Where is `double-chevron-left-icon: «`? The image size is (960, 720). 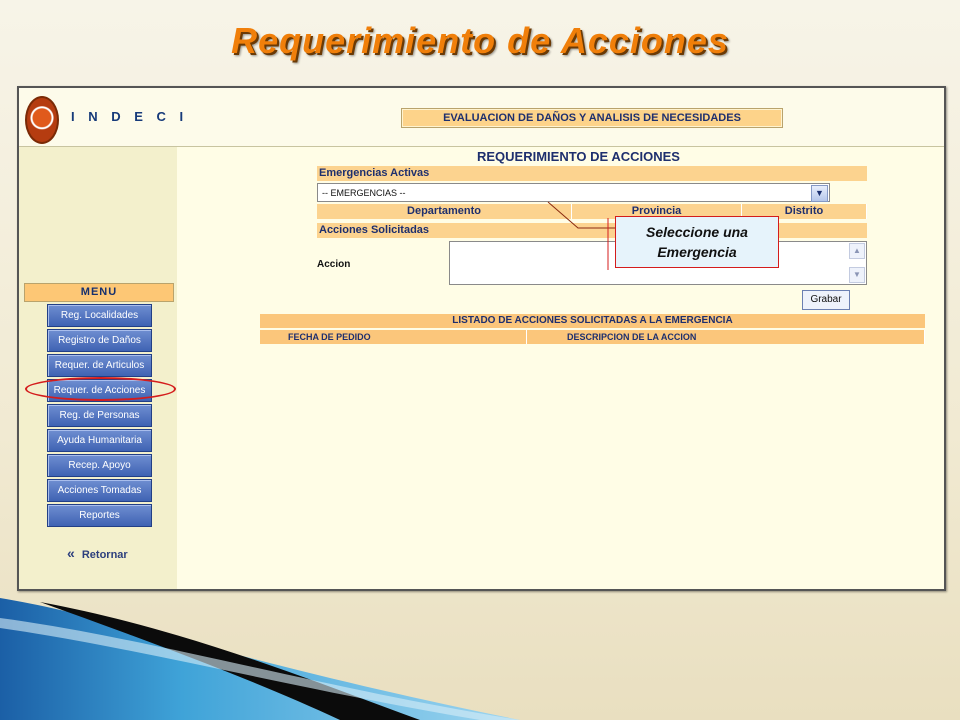
double-chevron-left-icon: « is located at coordinates (71, 553).